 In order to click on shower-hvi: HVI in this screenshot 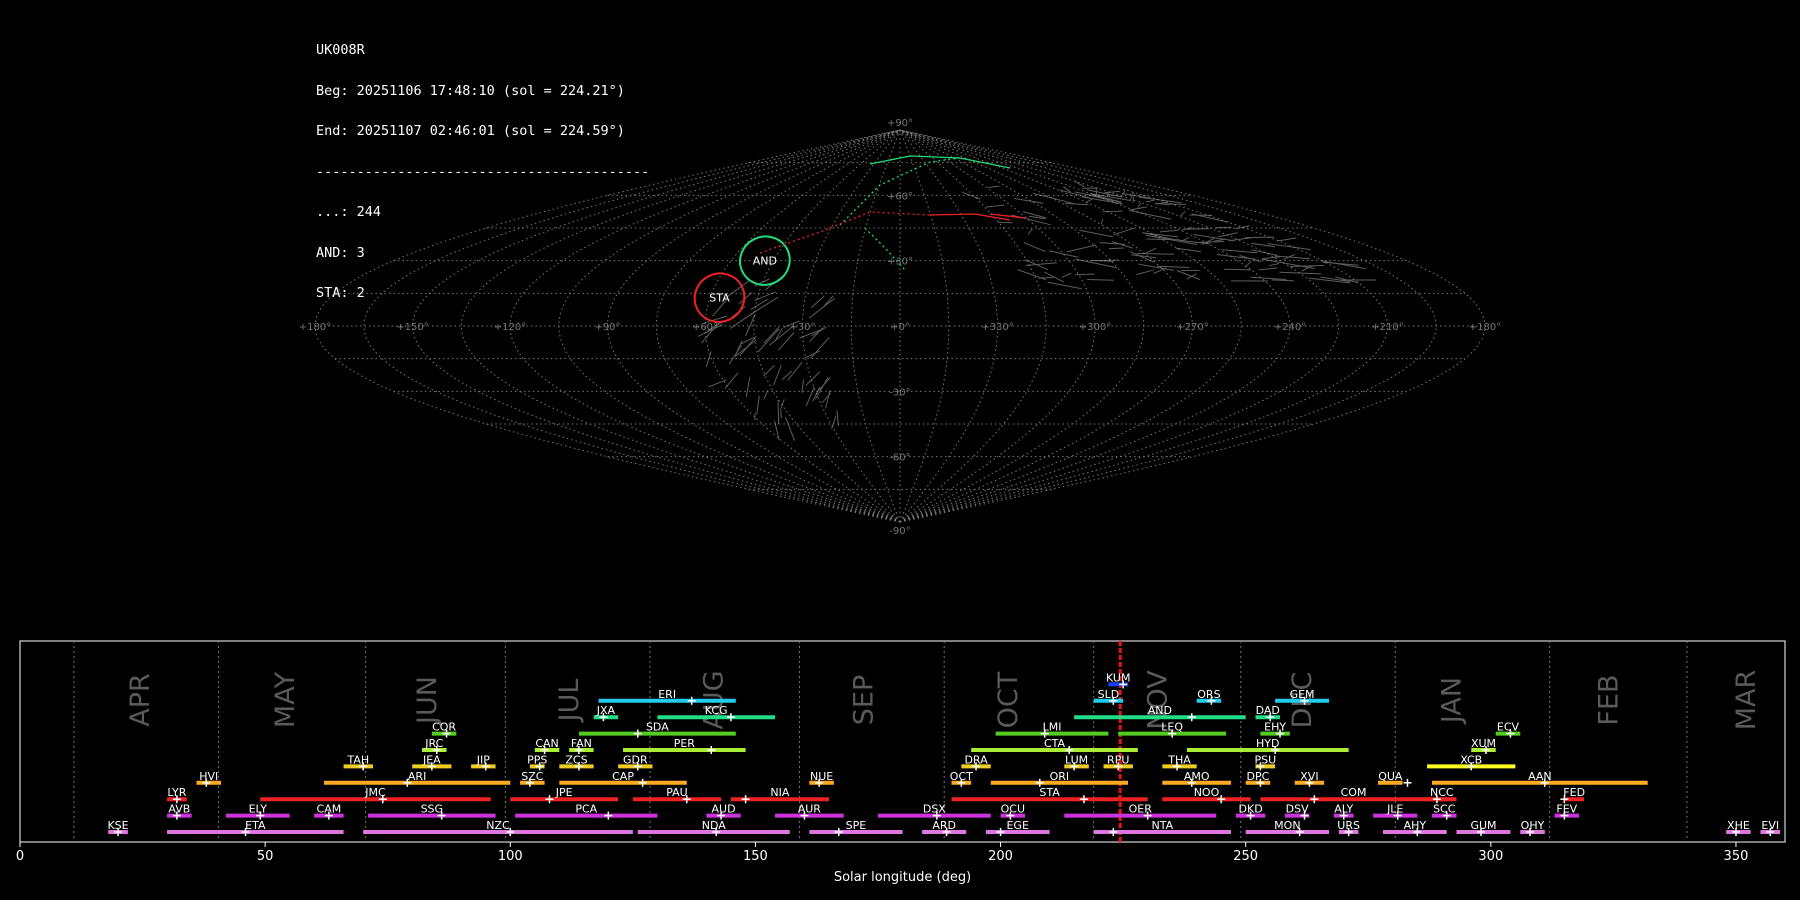, I will do `click(209, 778)`.